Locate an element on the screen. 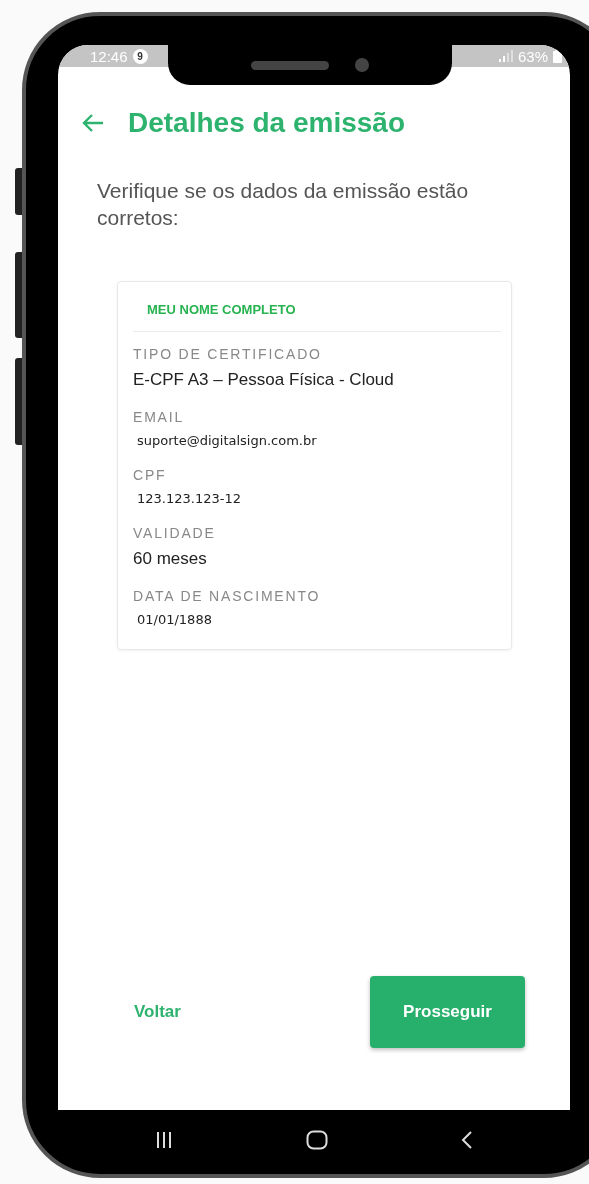 This screenshot has width=589, height=1184. field-label: EMAIL is located at coordinates (159, 417).